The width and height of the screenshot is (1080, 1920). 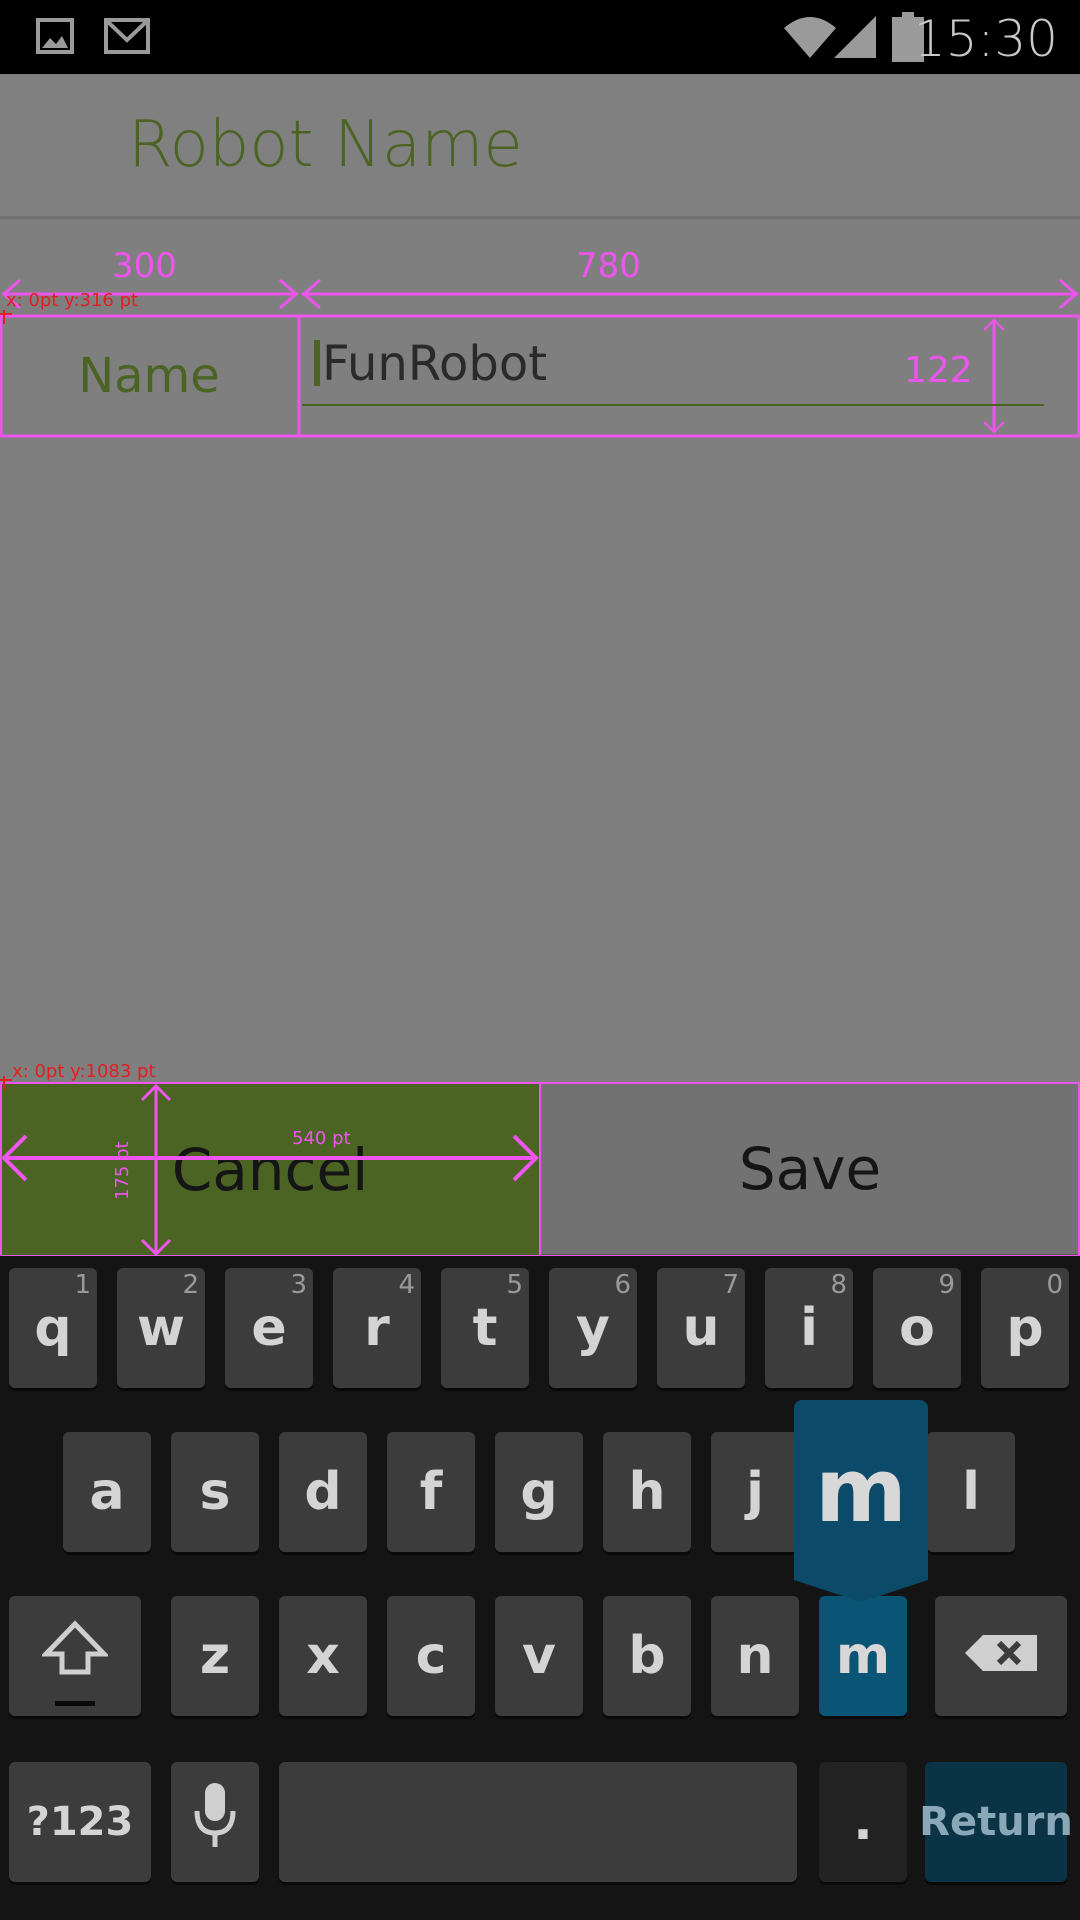 I want to click on key-x: x, so click(x=323, y=1656).